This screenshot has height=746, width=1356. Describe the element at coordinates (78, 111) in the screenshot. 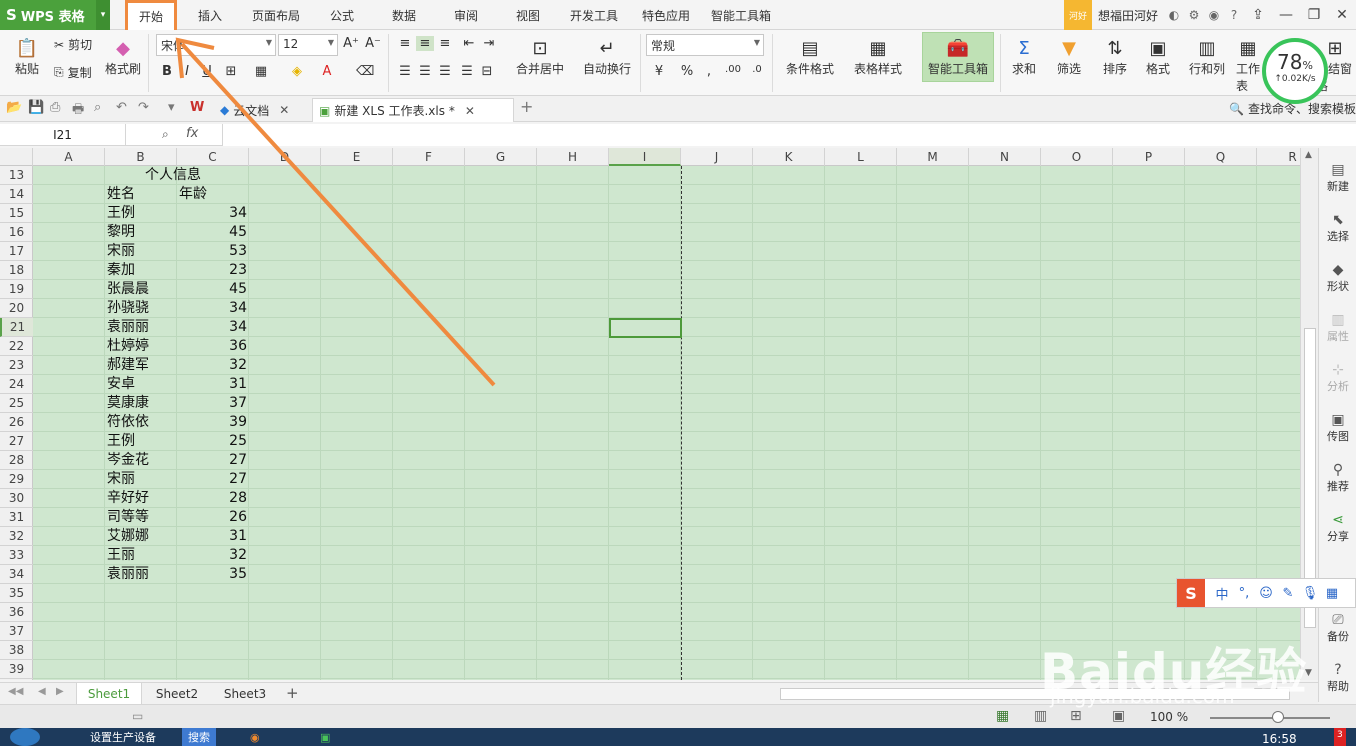

I see `print-icon: 🖶` at that location.